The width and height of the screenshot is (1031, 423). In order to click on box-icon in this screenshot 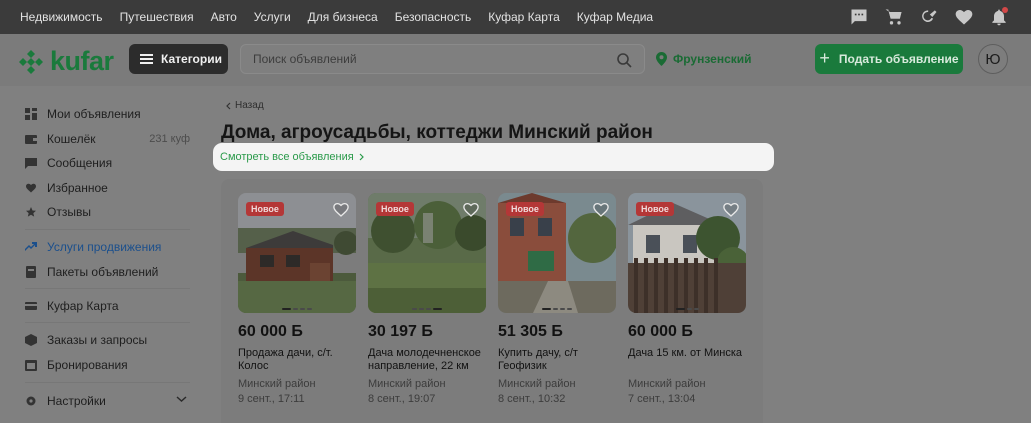, I will do `click(31, 340)`.